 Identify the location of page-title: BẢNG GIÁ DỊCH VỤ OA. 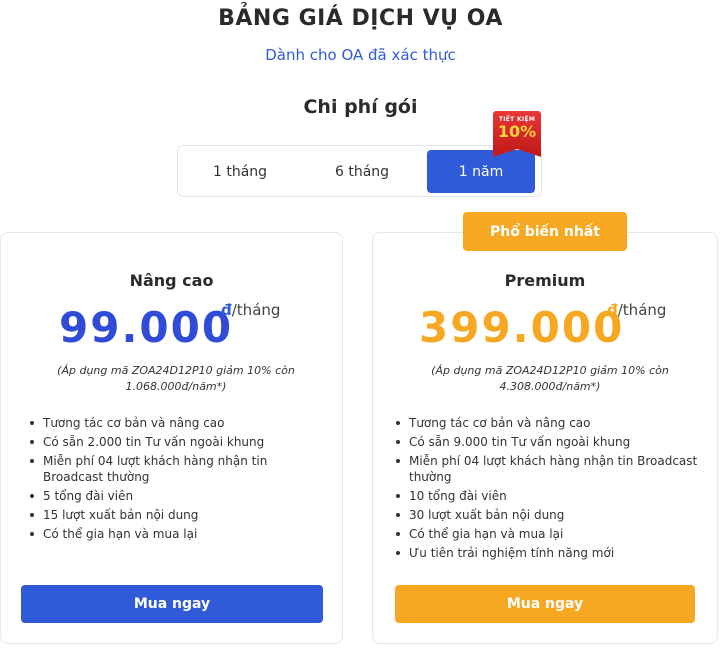
(360, 18).